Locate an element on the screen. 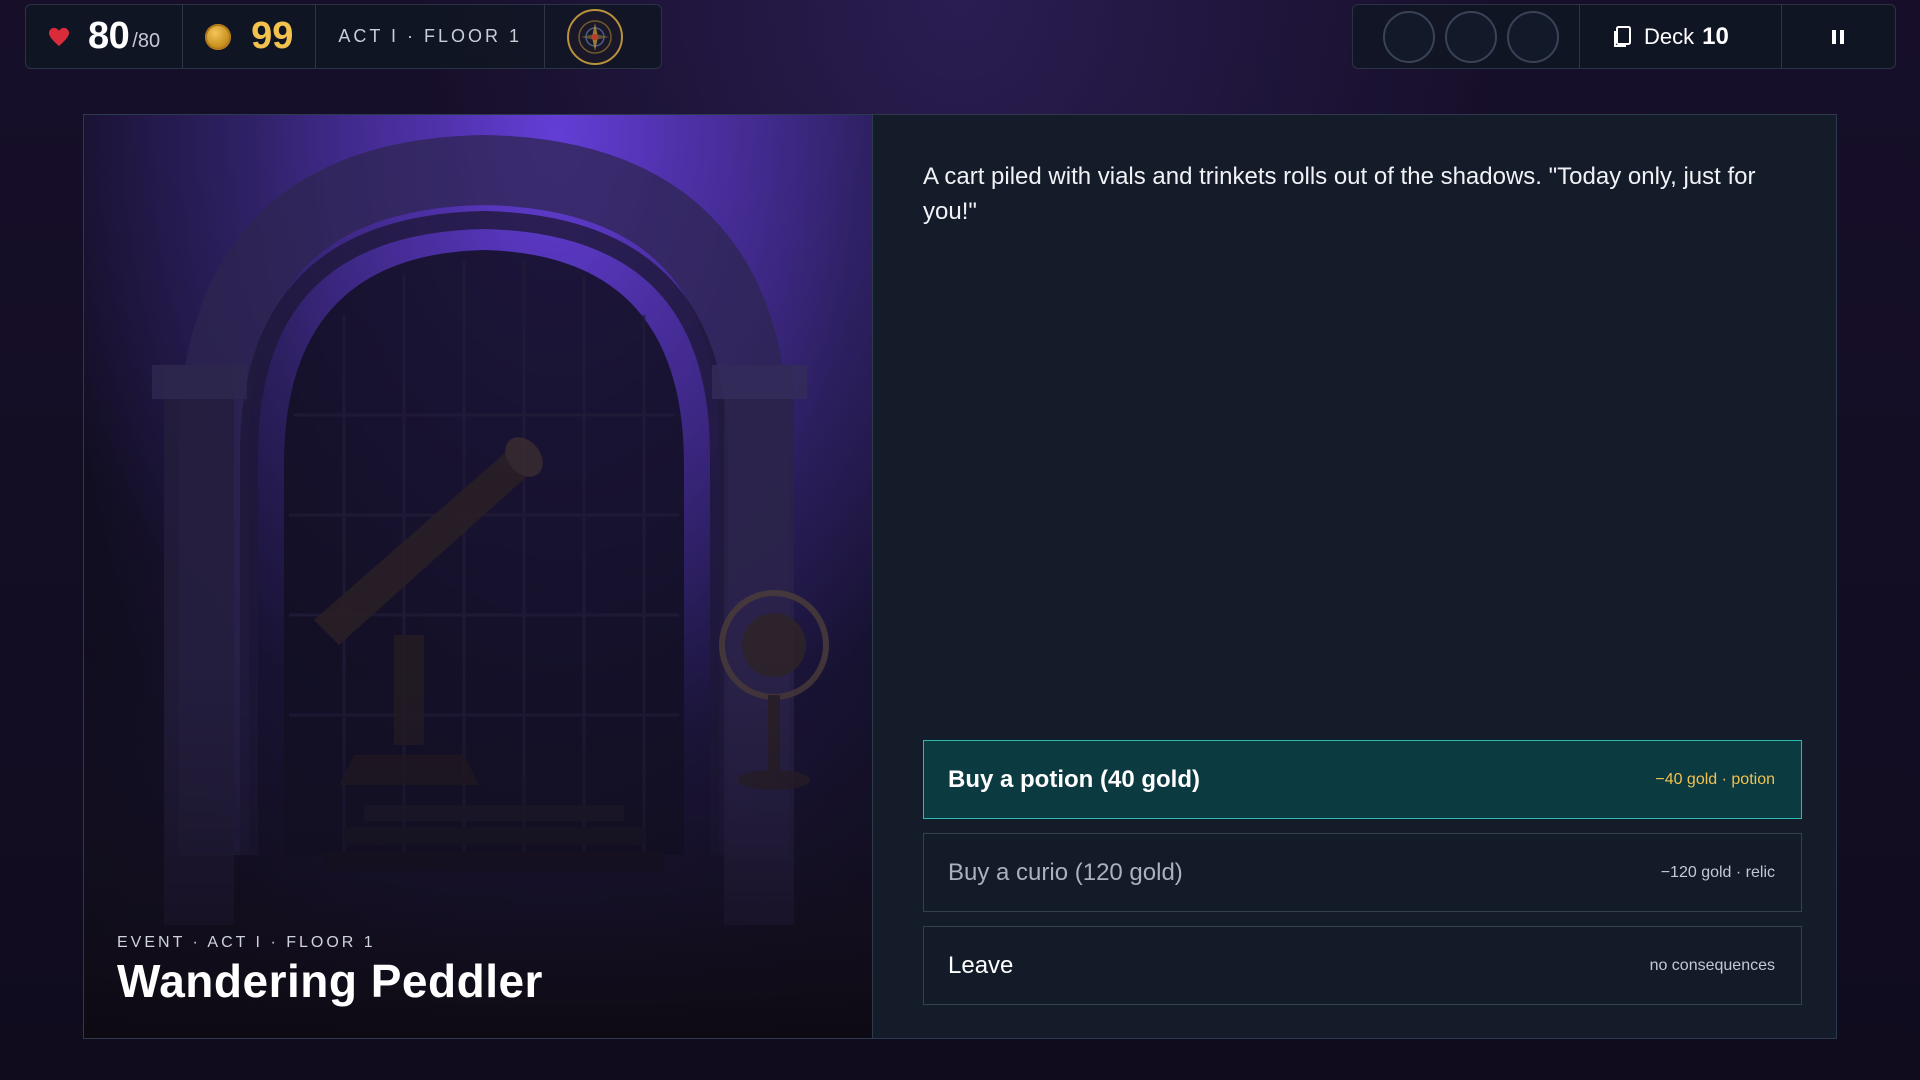  choice-buy-potion: Buy a potion (40 gold) −40 gold · potion is located at coordinates (1362, 779).